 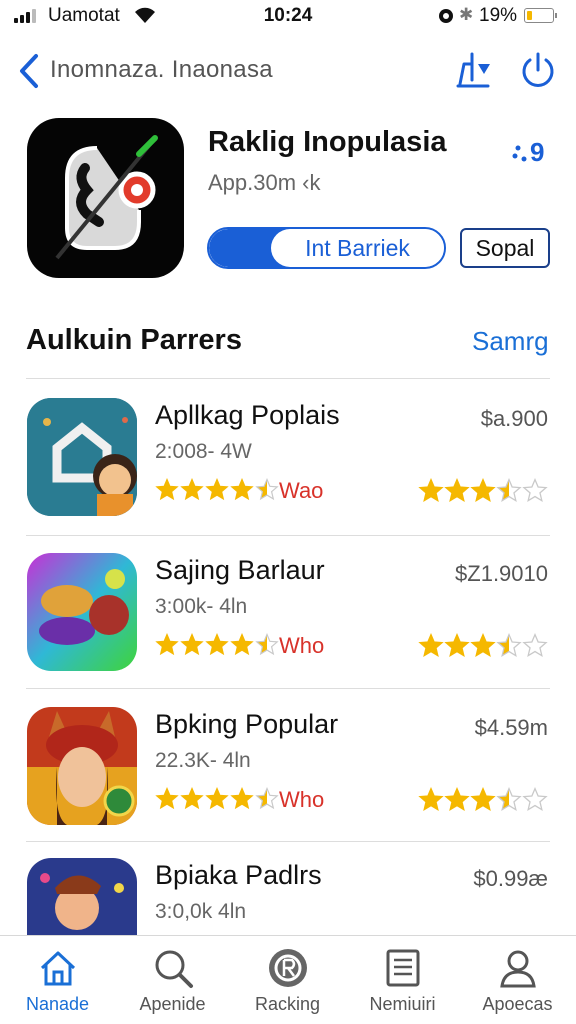 I want to click on list-item-downloads: 3:00k- 4ln, so click(x=201, y=606).